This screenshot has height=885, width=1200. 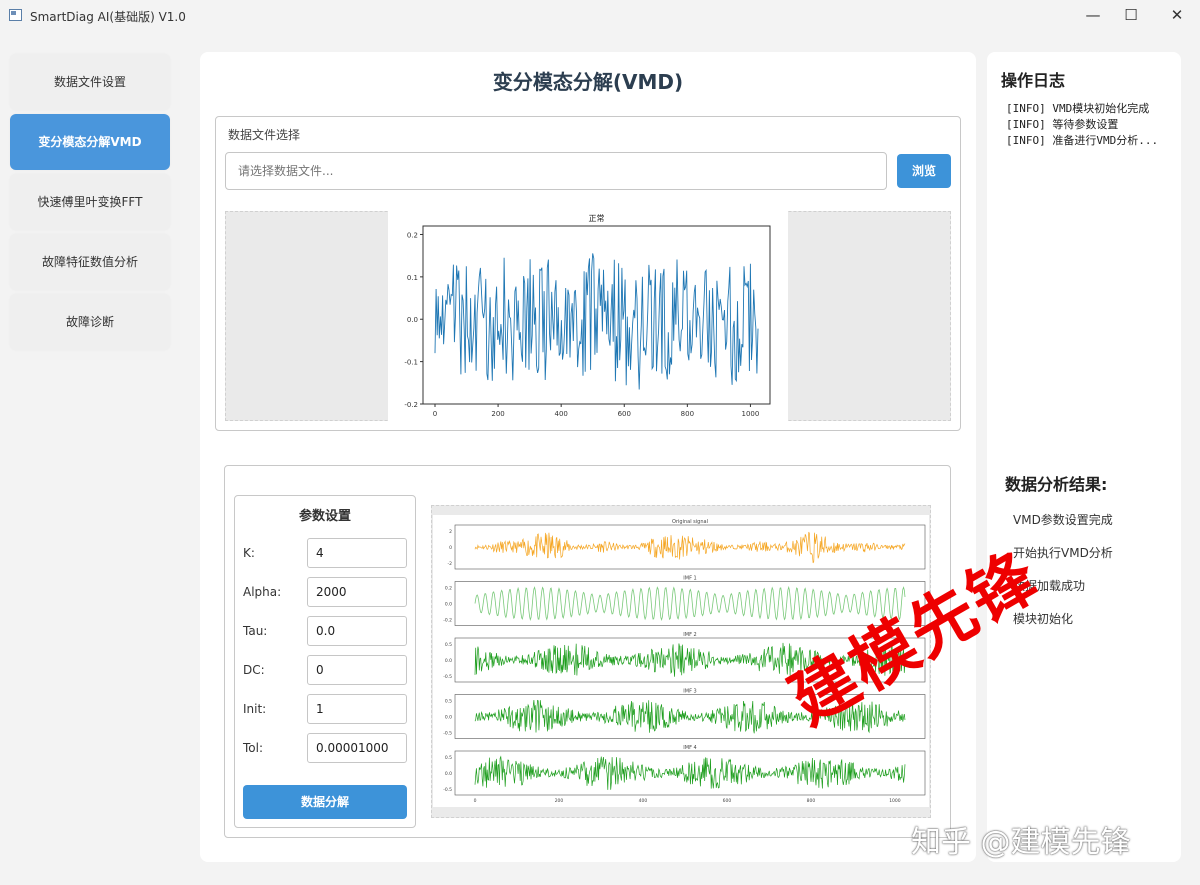 I want to click on result-item: VMD参数设置完成, so click(x=1063, y=520).